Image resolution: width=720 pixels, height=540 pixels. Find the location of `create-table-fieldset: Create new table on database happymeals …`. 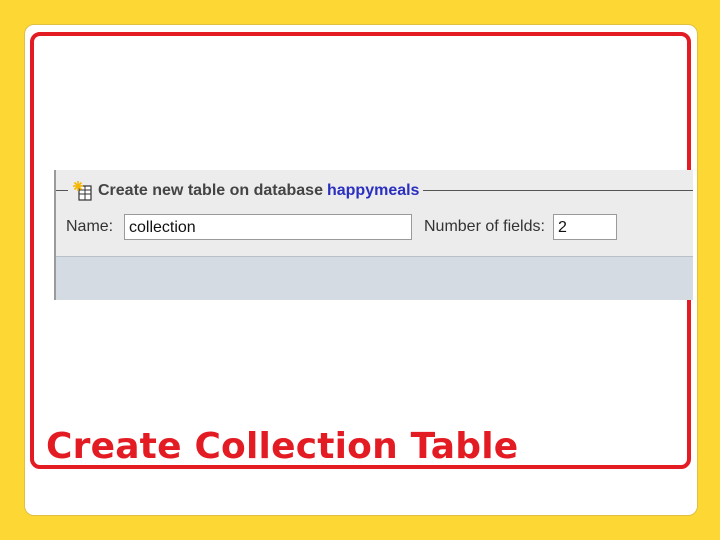

create-table-fieldset: Create new table on database happymeals … is located at coordinates (374, 213).